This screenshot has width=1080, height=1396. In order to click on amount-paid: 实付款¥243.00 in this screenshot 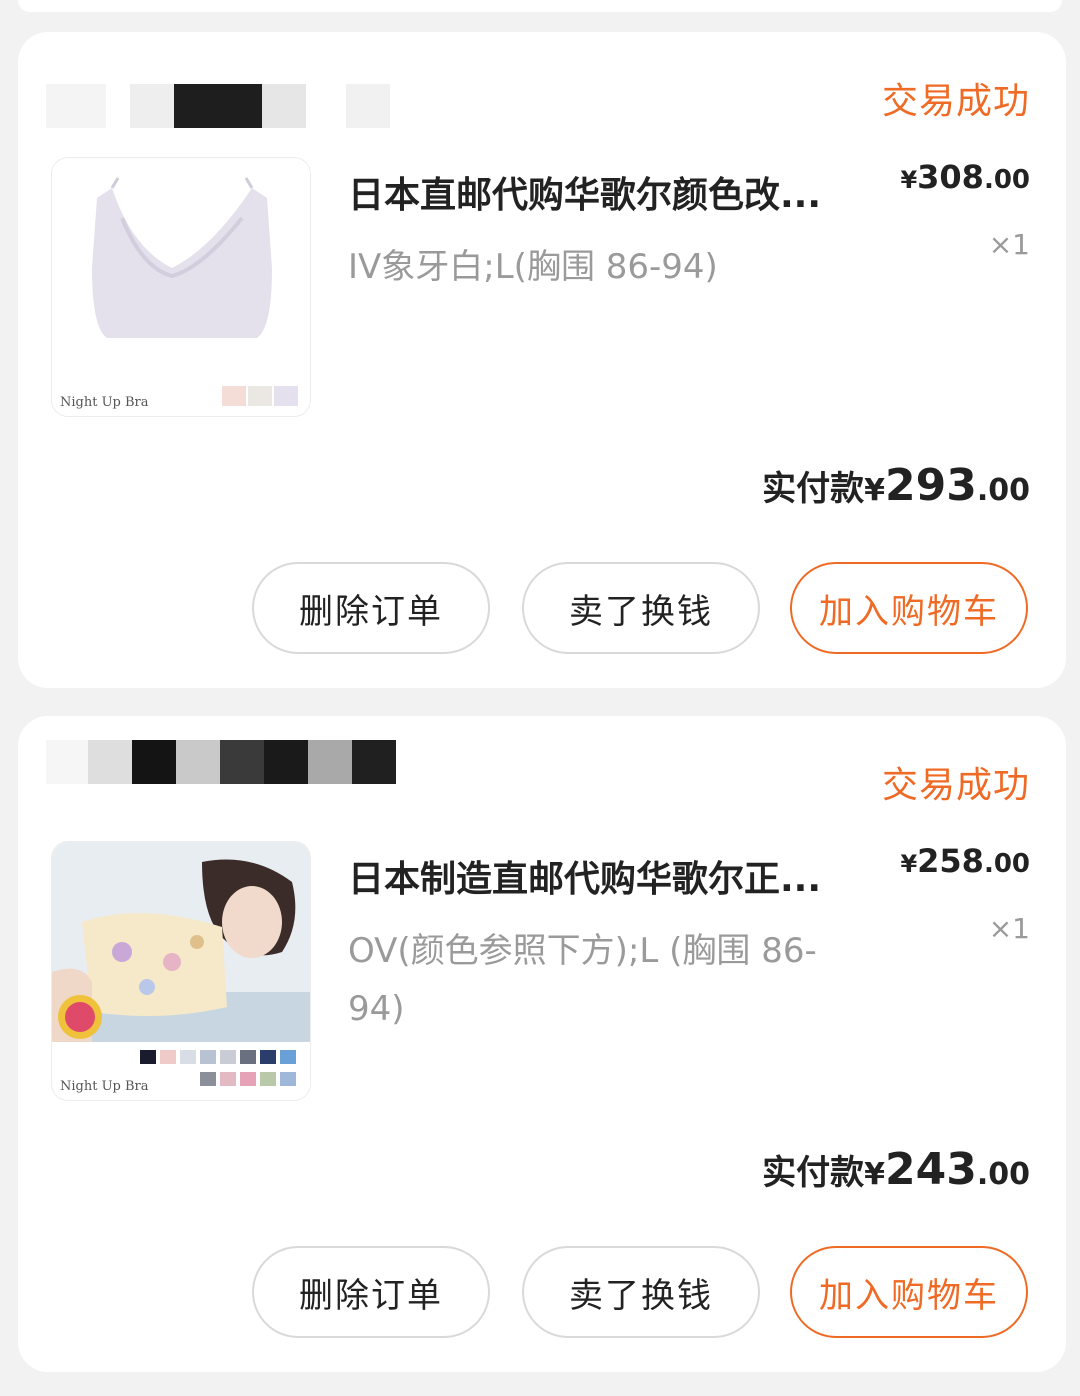, I will do `click(896, 1169)`.